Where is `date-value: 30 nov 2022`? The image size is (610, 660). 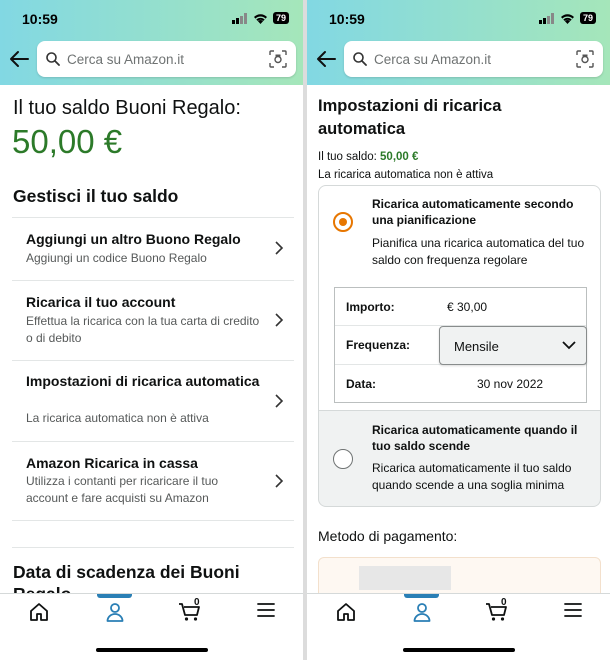 date-value: 30 nov 2022 is located at coordinates (510, 384).